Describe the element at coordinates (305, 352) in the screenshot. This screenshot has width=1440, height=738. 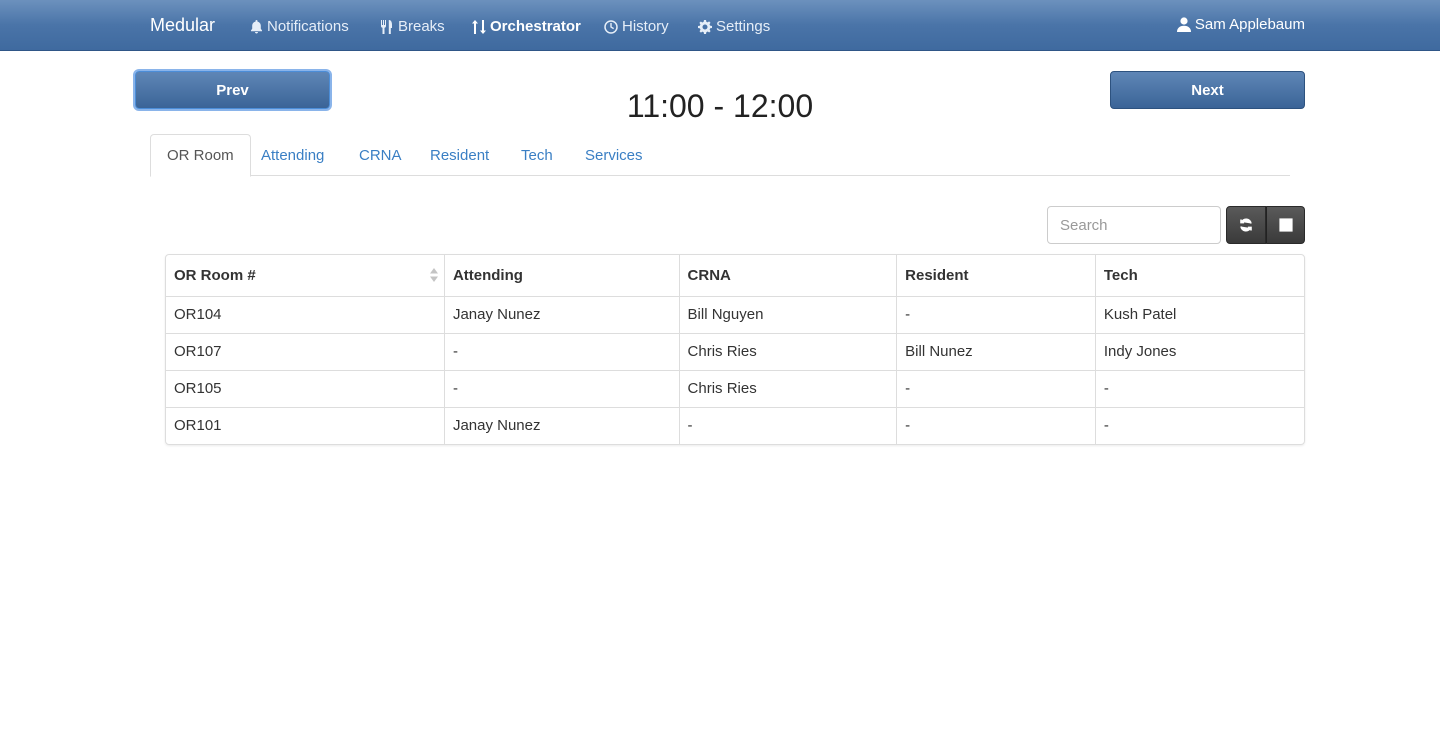
I see `cell-or-room: OR107` at that location.